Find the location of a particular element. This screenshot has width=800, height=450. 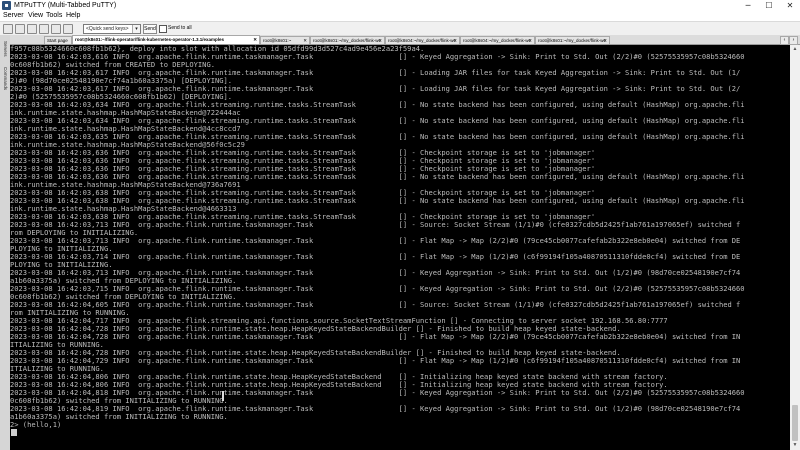

commands-panel-tab: Commands is located at coordinates (5, 78).